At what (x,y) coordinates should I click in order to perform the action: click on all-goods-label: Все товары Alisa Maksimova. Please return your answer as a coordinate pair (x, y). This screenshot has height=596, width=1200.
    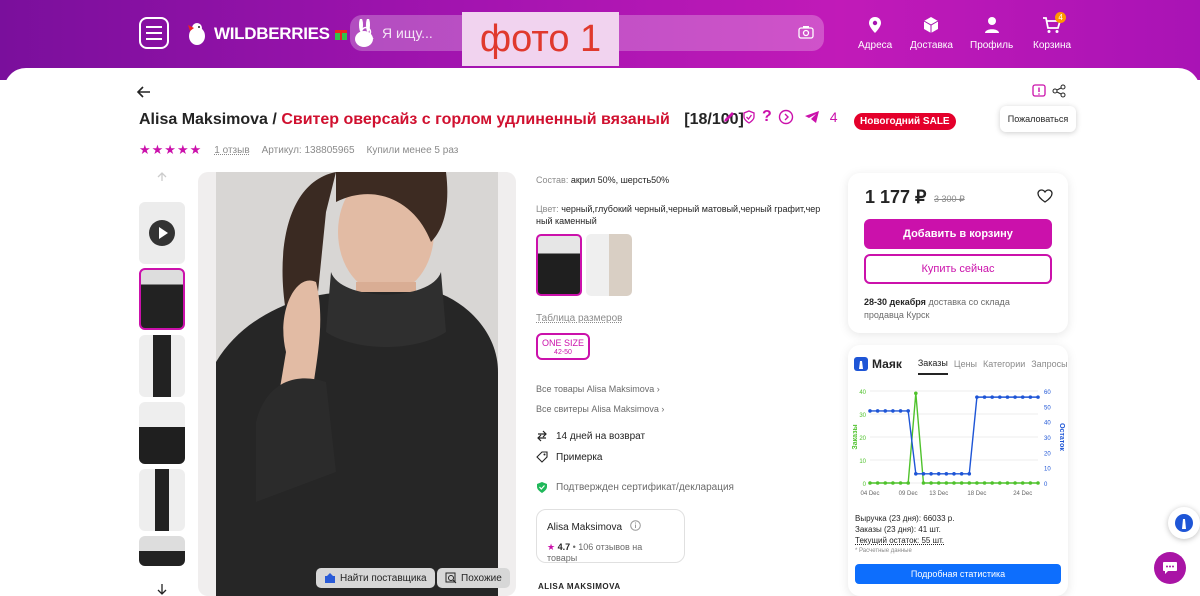
    Looking at the image, I should click on (595, 389).